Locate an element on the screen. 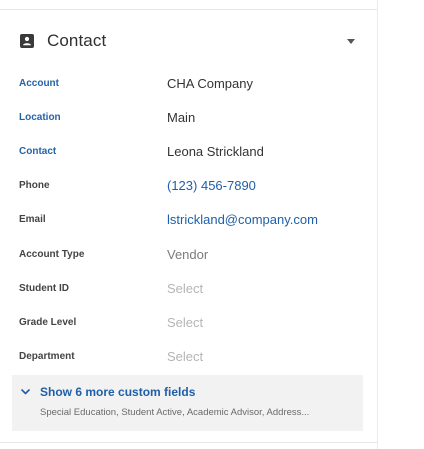  bottom-divider is located at coordinates (189, 442).